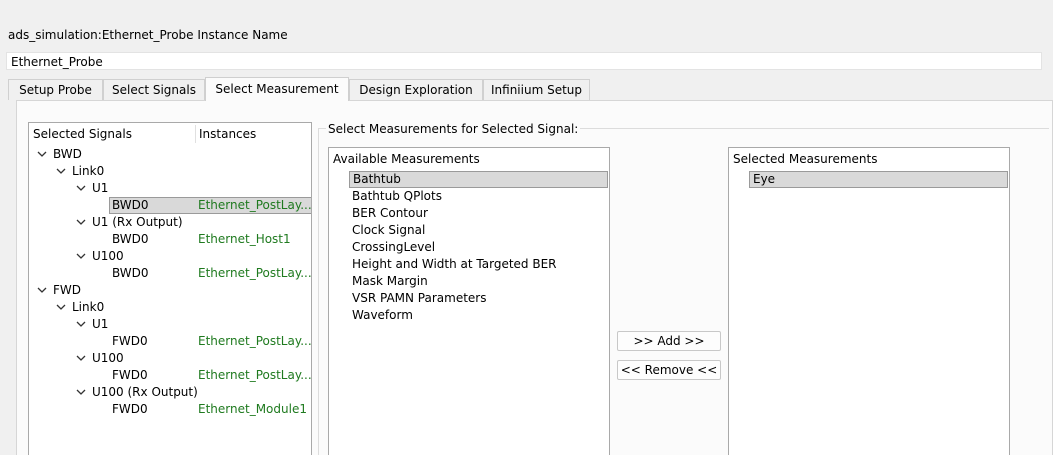 The height and width of the screenshot is (455, 1053). What do you see at coordinates (137, 222) in the screenshot?
I see `signal-name: U1 (Rx Output)` at bounding box center [137, 222].